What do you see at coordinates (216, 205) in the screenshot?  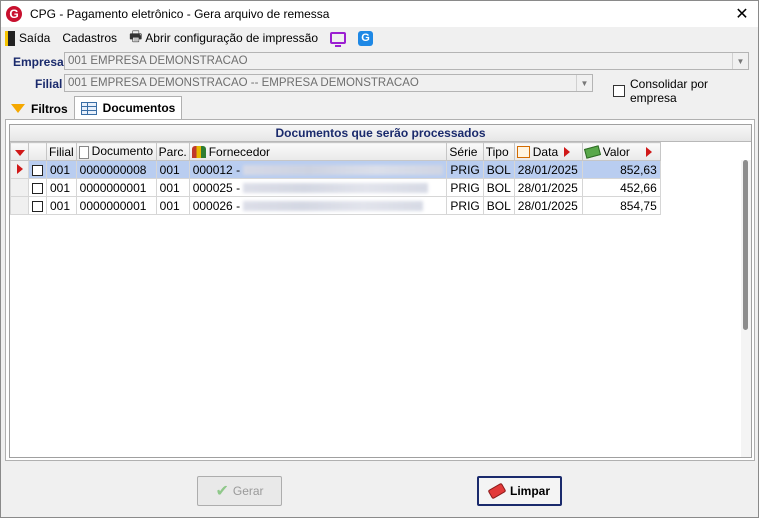 I see `cell-fornecedor-code: 000026 -` at bounding box center [216, 205].